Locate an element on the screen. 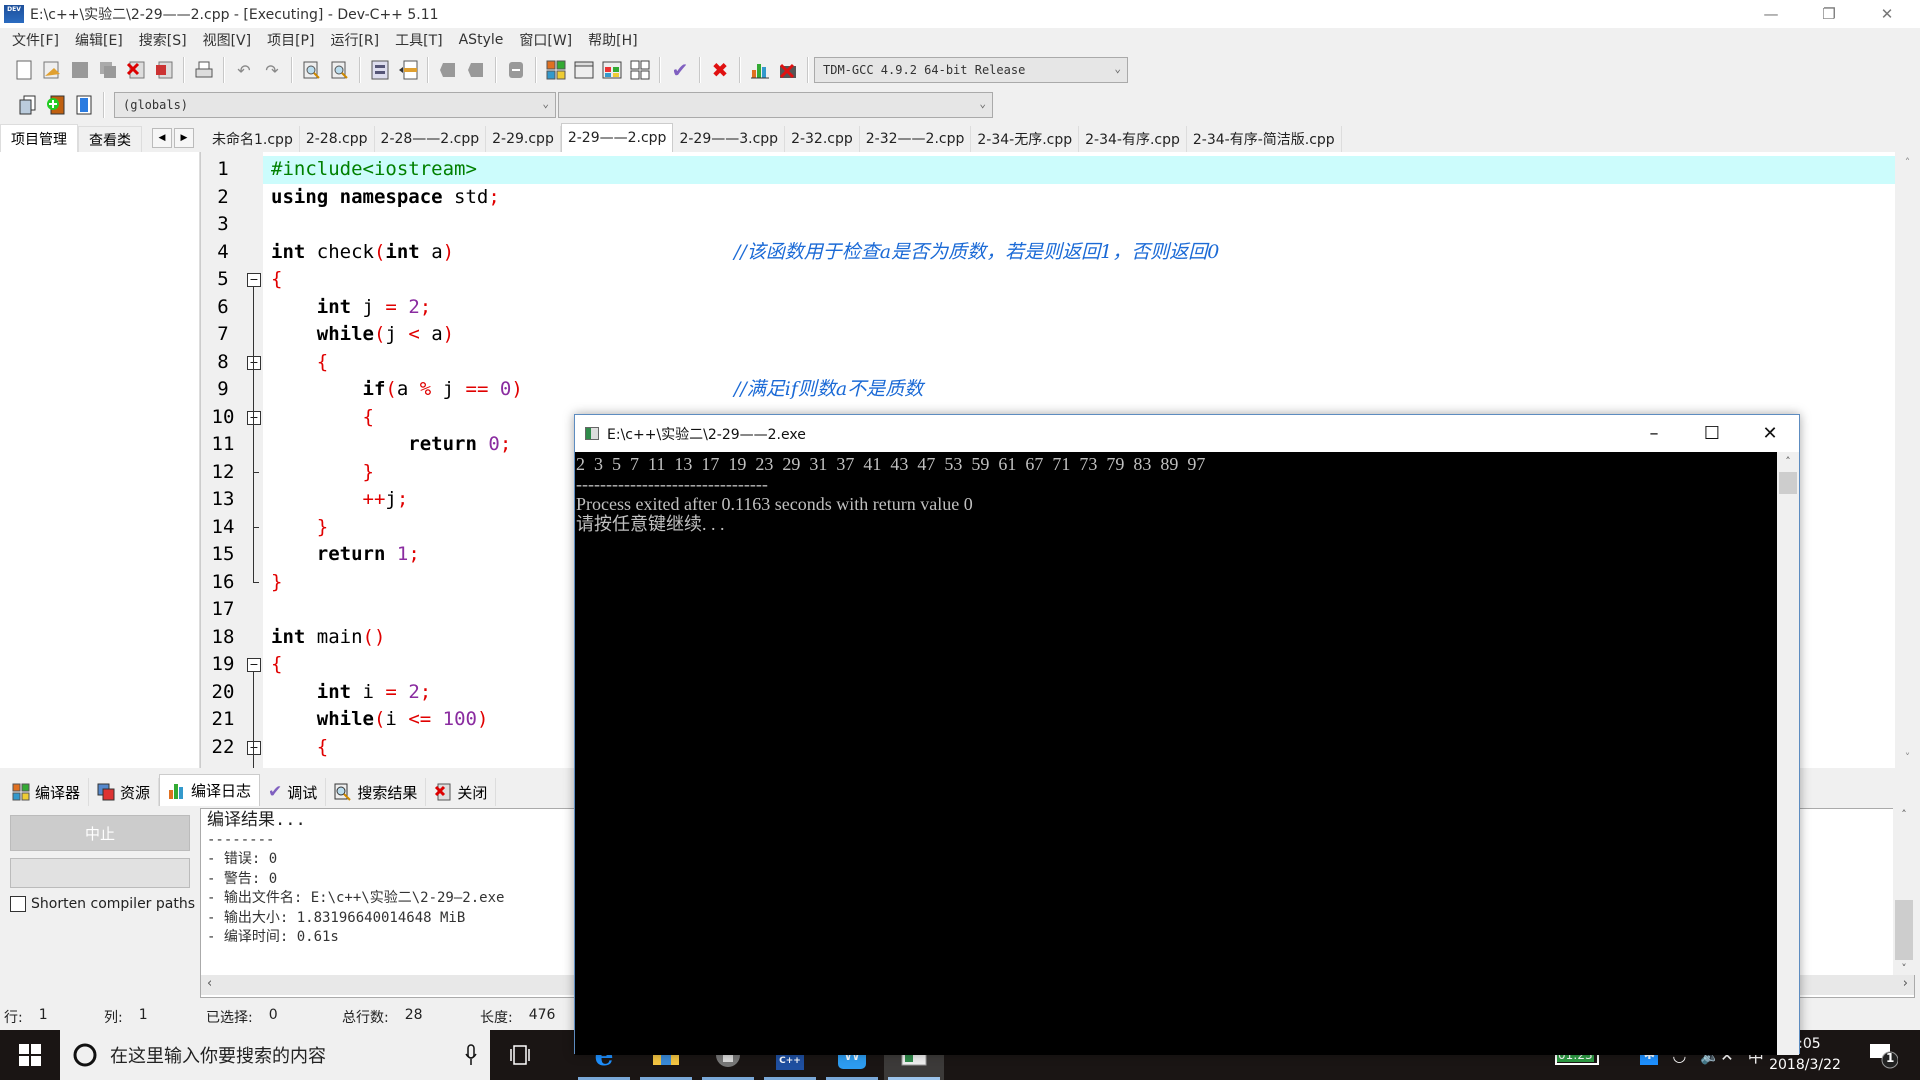  scope-select: (globals) ⌄ is located at coordinates (335, 105).